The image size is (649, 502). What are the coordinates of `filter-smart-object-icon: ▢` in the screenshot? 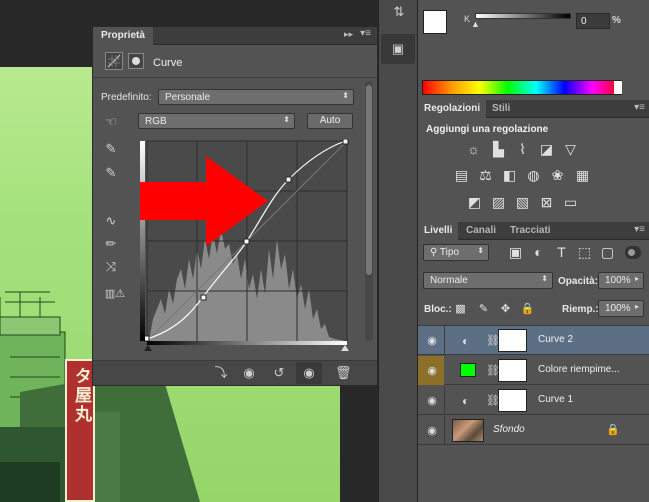 It's located at (607, 252).